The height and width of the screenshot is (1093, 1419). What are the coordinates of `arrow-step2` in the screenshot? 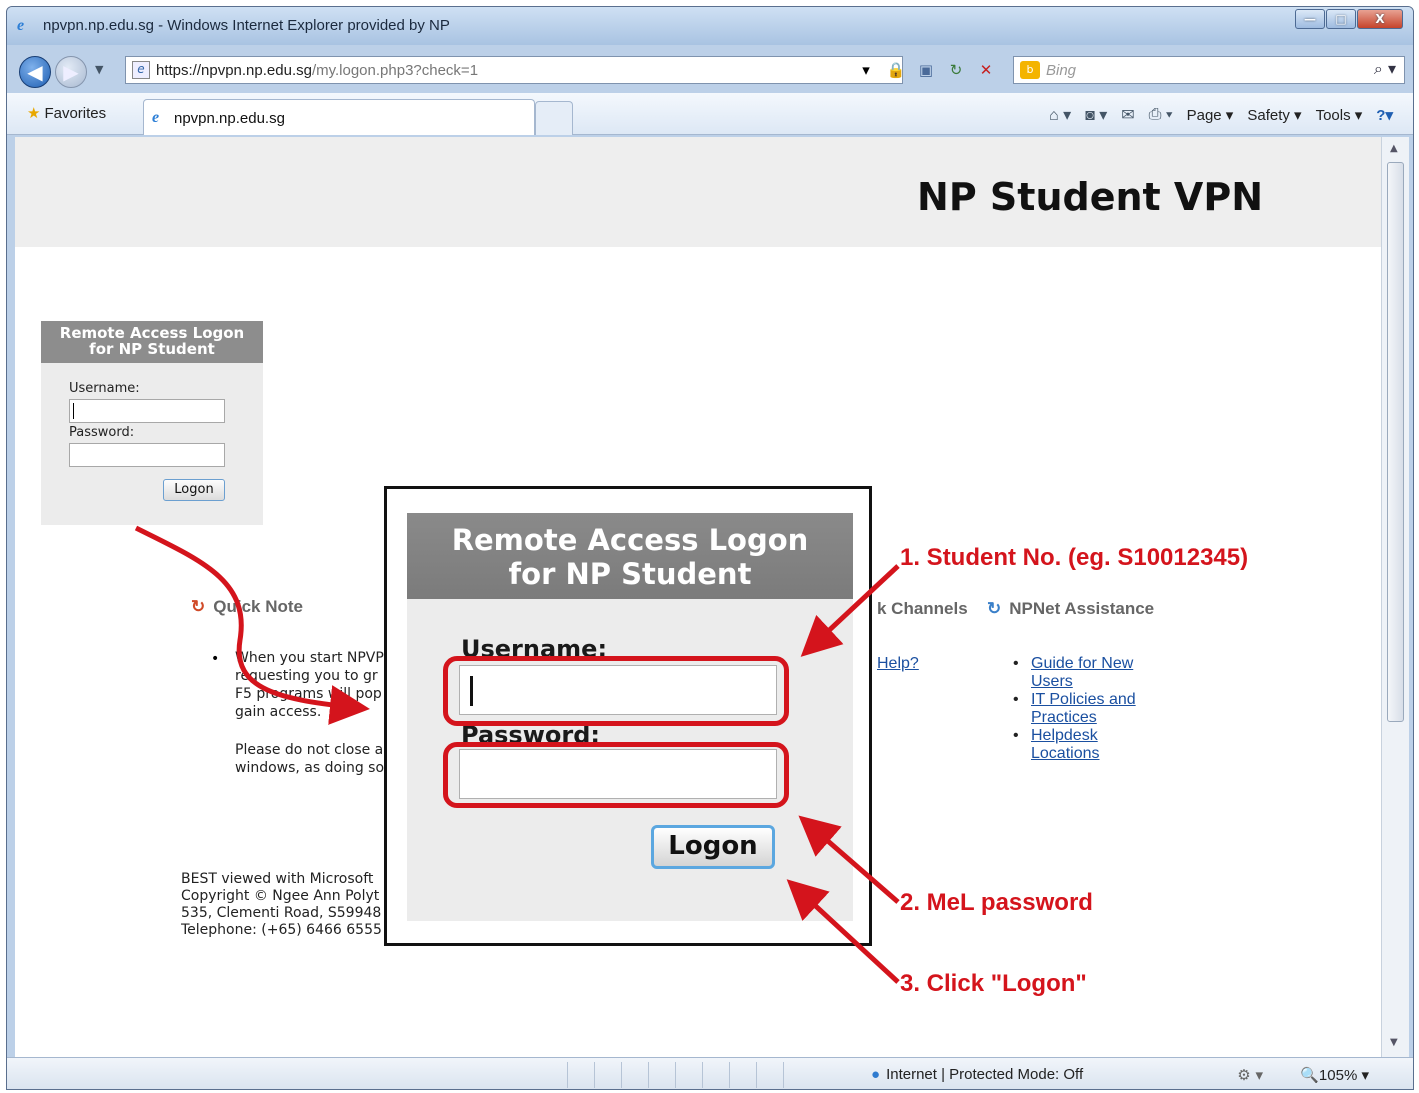 It's located at (849, 859).